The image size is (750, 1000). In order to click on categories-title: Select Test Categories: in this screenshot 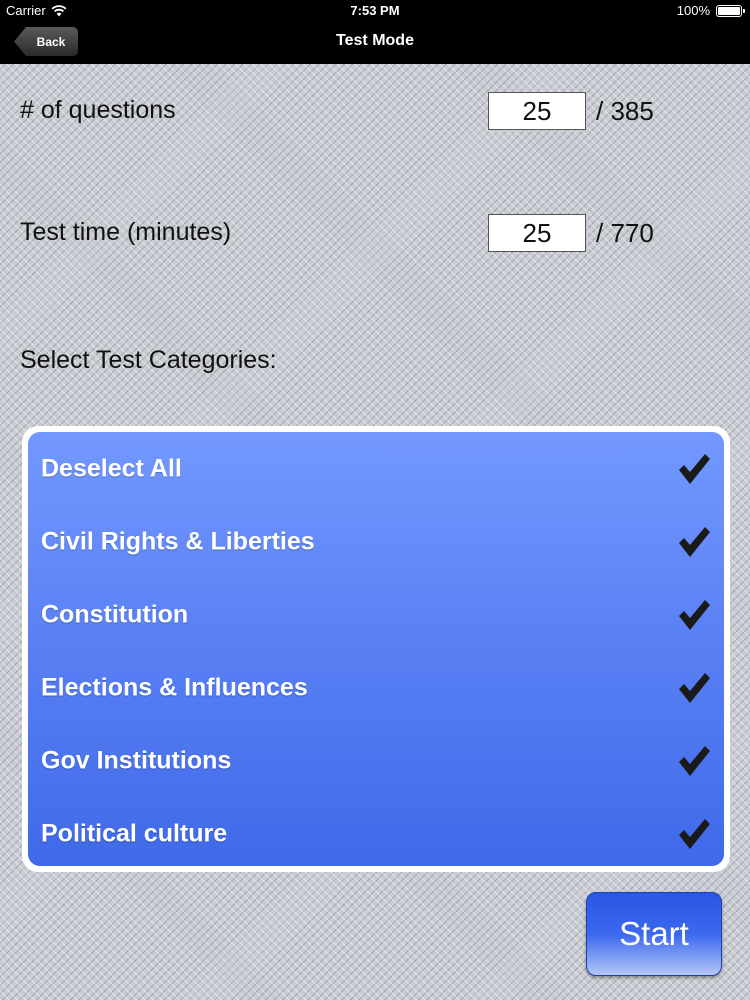, I will do `click(148, 360)`.